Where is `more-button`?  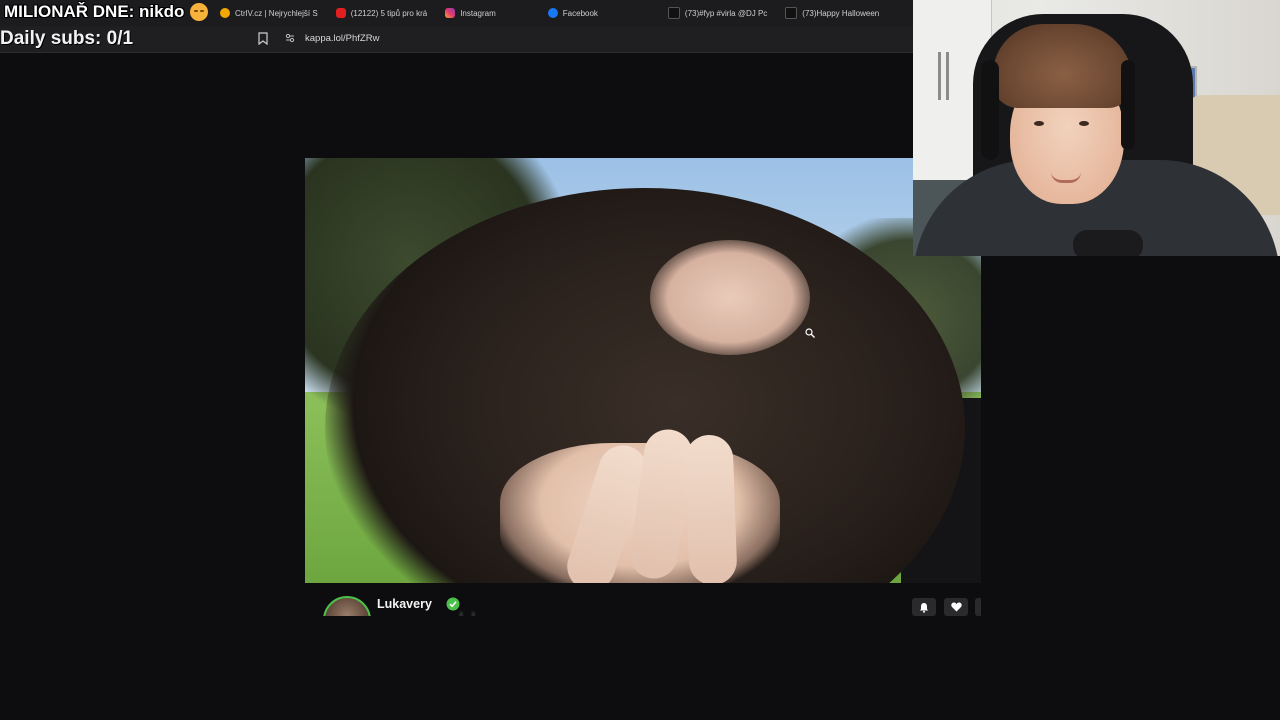
more-button is located at coordinates (978, 607).